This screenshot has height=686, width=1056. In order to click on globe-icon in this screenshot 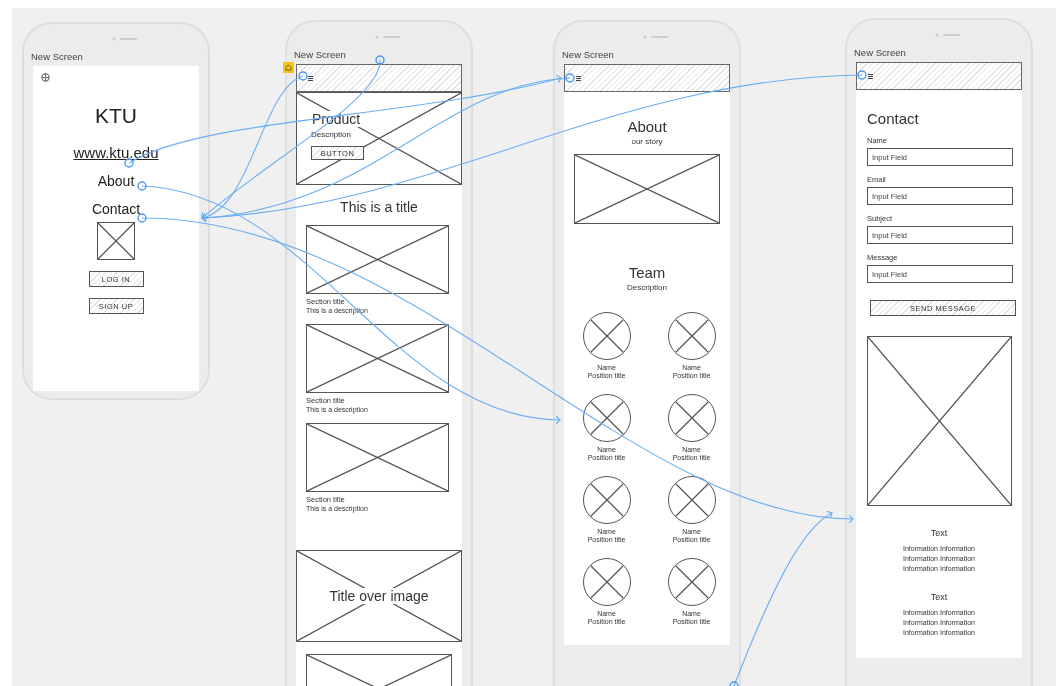, I will do `click(45, 77)`.